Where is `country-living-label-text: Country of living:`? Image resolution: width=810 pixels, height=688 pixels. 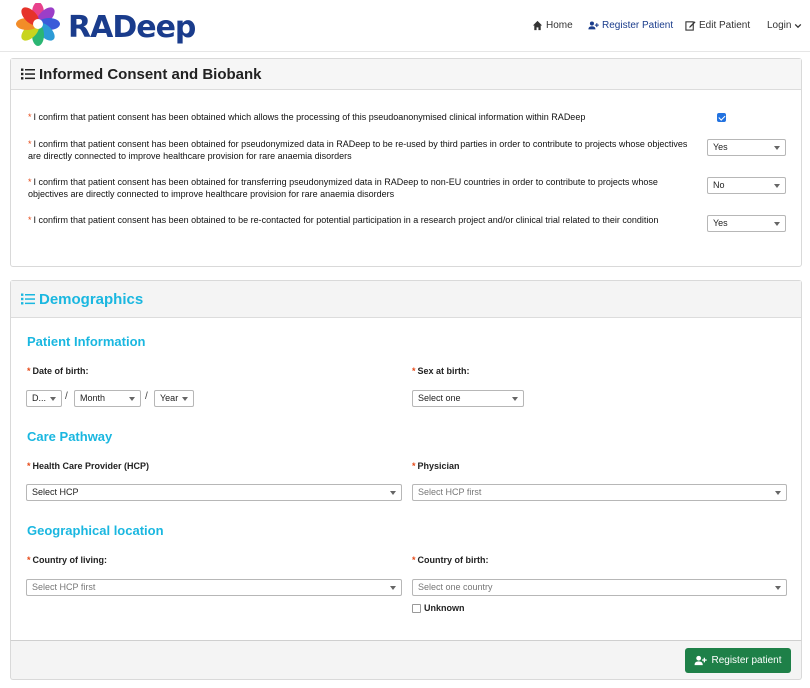 country-living-label-text: Country of living: is located at coordinates (70, 560).